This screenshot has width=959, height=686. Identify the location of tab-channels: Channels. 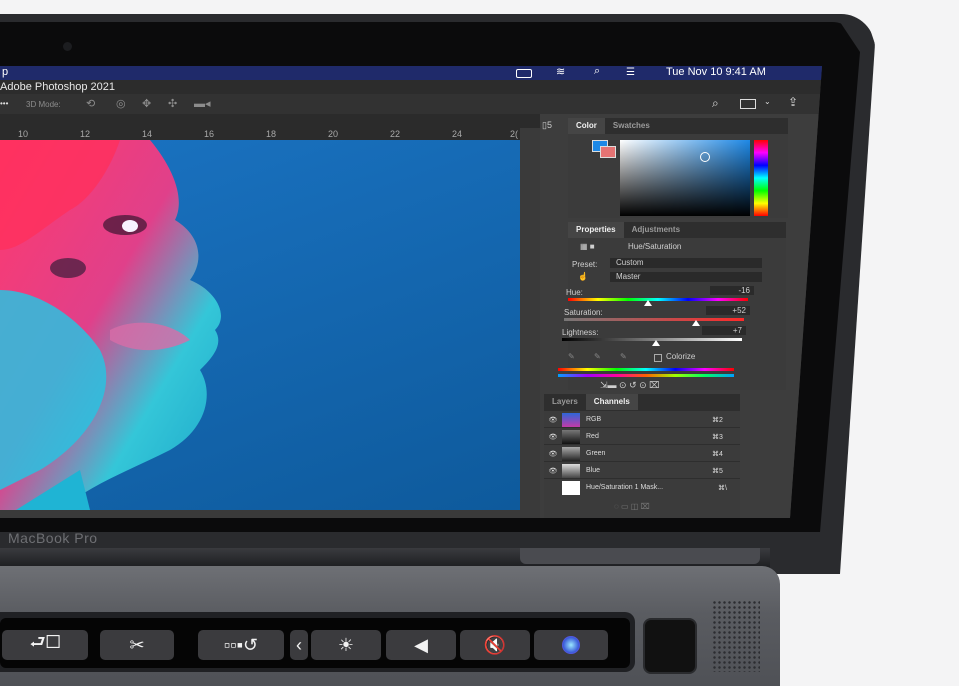
(611, 402).